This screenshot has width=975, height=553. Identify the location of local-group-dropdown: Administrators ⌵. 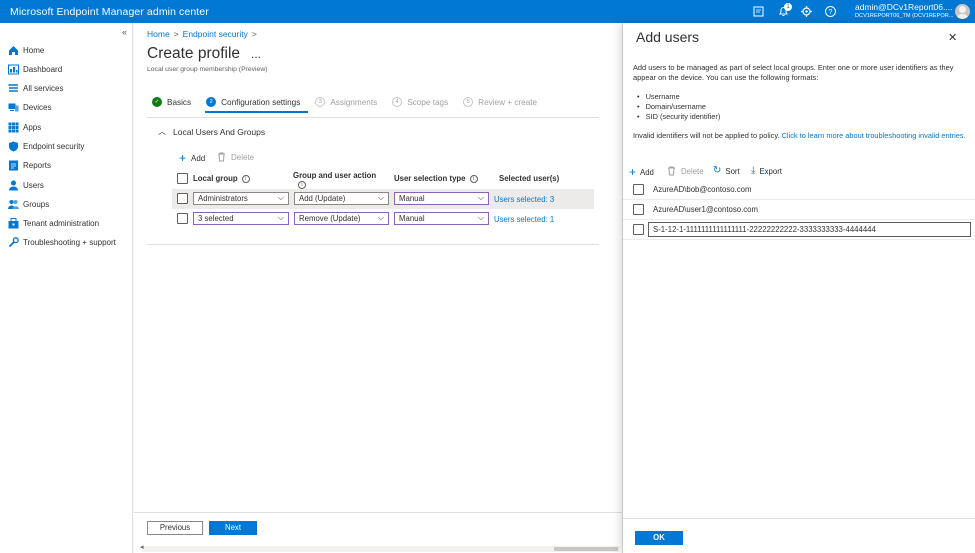
(241, 198).